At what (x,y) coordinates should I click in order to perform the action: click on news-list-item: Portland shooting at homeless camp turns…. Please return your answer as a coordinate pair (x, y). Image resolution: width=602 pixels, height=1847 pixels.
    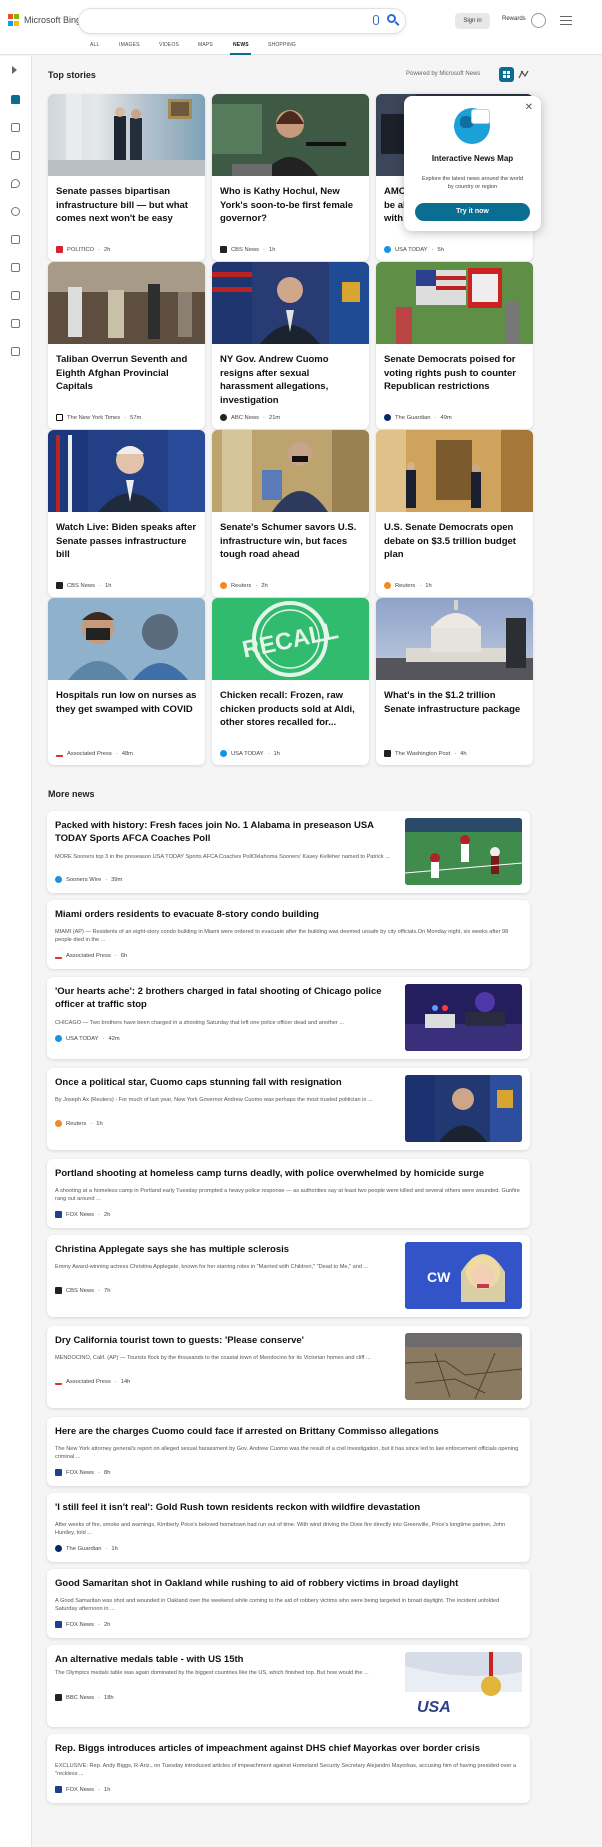
    Looking at the image, I should click on (288, 1193).